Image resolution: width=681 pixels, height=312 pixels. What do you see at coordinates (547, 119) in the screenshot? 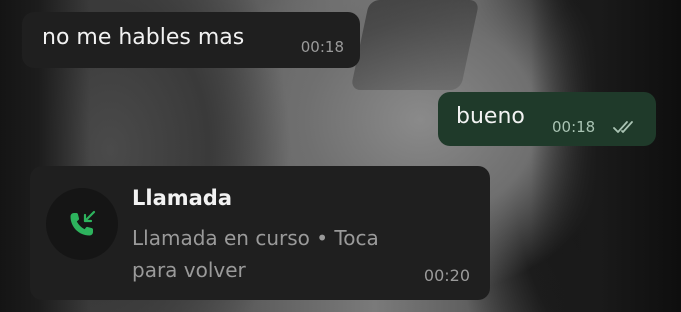
I see `outgoing-message-bubble: bueno 00:18` at bounding box center [547, 119].